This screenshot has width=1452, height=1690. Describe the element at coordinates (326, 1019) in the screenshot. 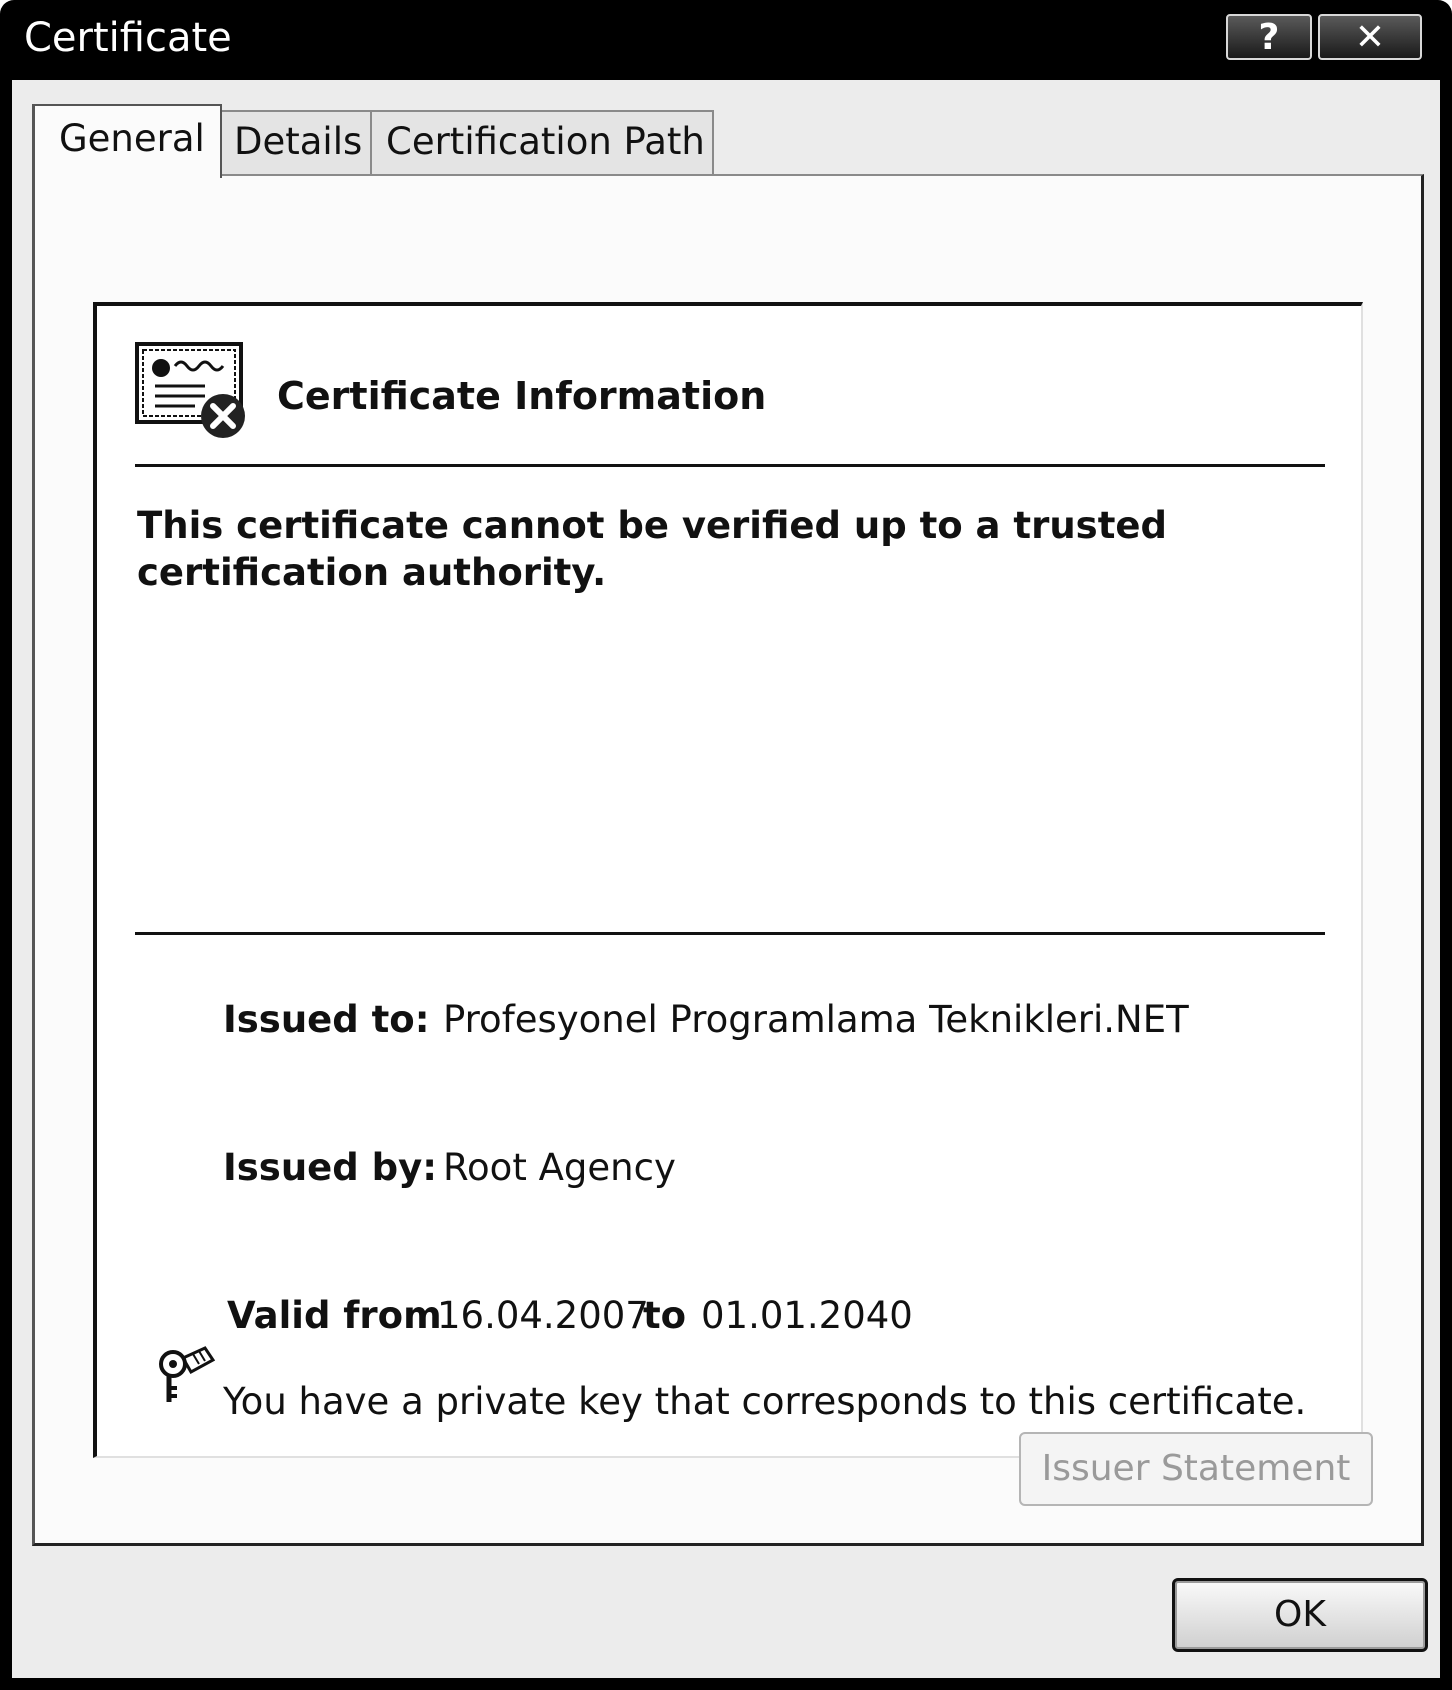

I see `issued-to-label: Issued to:` at that location.